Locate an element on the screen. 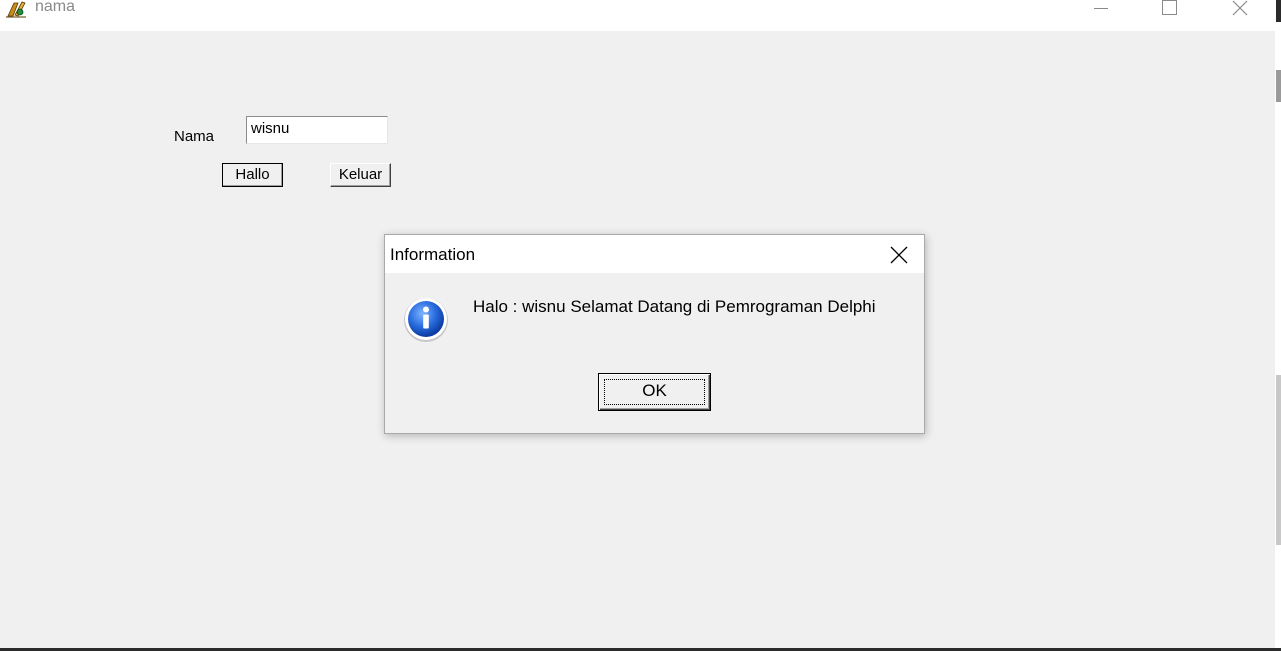 This screenshot has width=1281, height=651. window-title: nama is located at coordinates (55, 7).